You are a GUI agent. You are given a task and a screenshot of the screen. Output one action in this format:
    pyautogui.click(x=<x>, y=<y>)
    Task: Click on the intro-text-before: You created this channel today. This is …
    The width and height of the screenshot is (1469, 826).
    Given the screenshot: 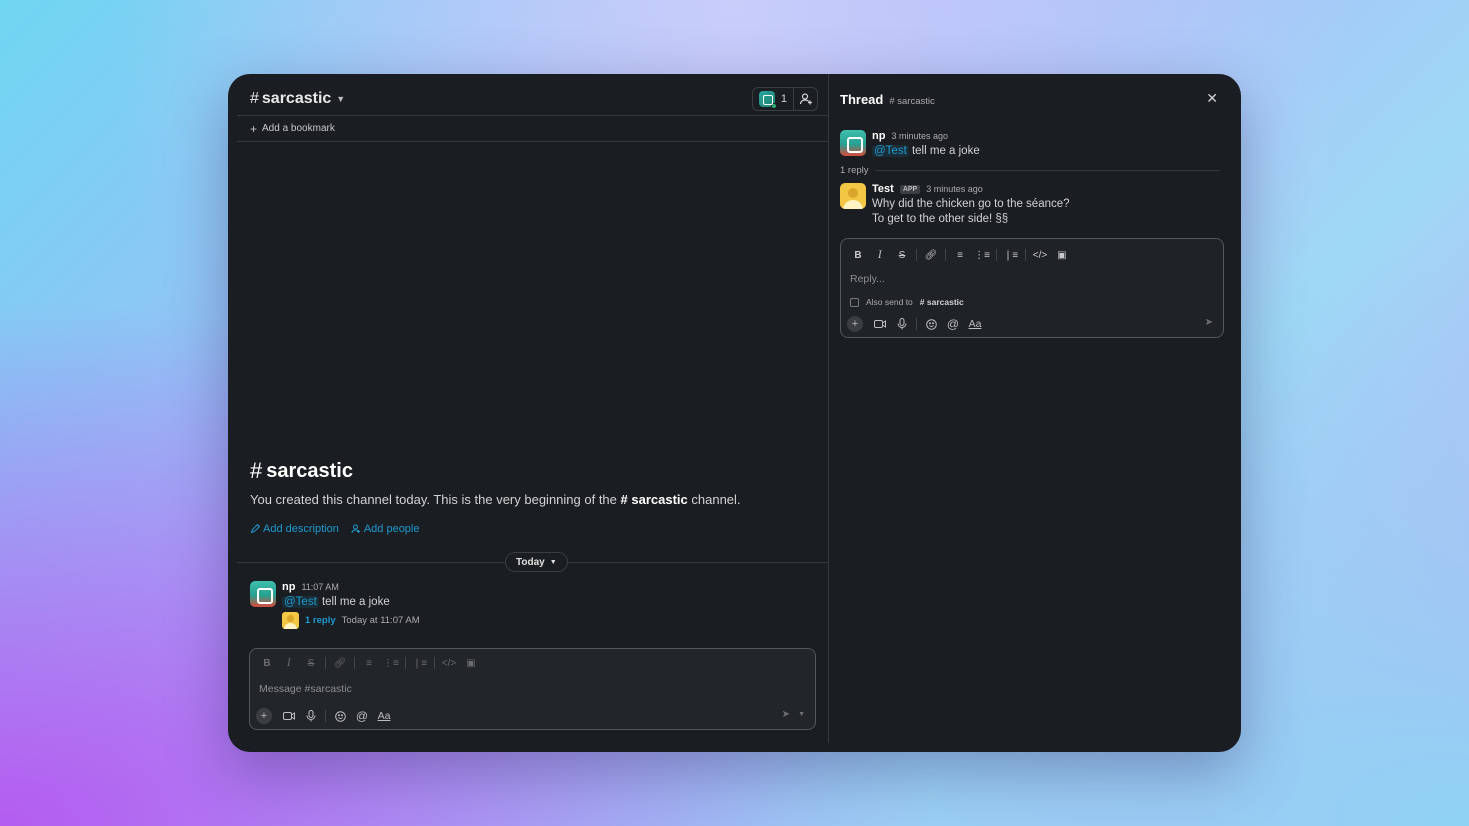 What is the action you would take?
    pyautogui.click(x=433, y=499)
    